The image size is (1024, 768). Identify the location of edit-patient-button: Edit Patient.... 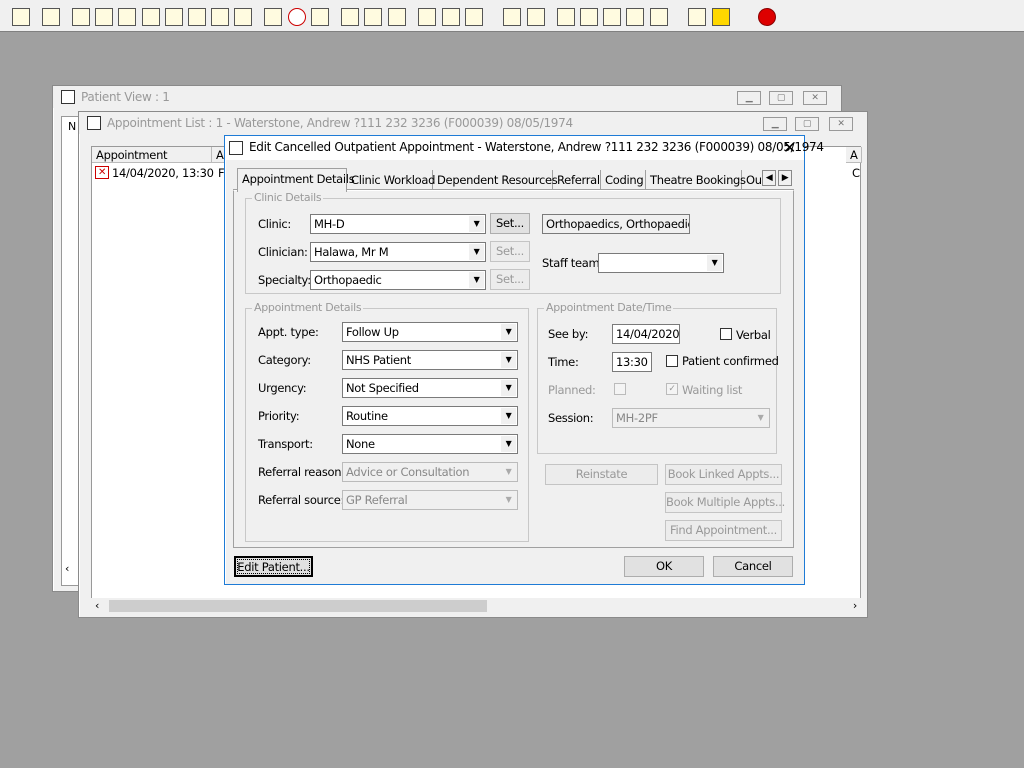
(273, 566).